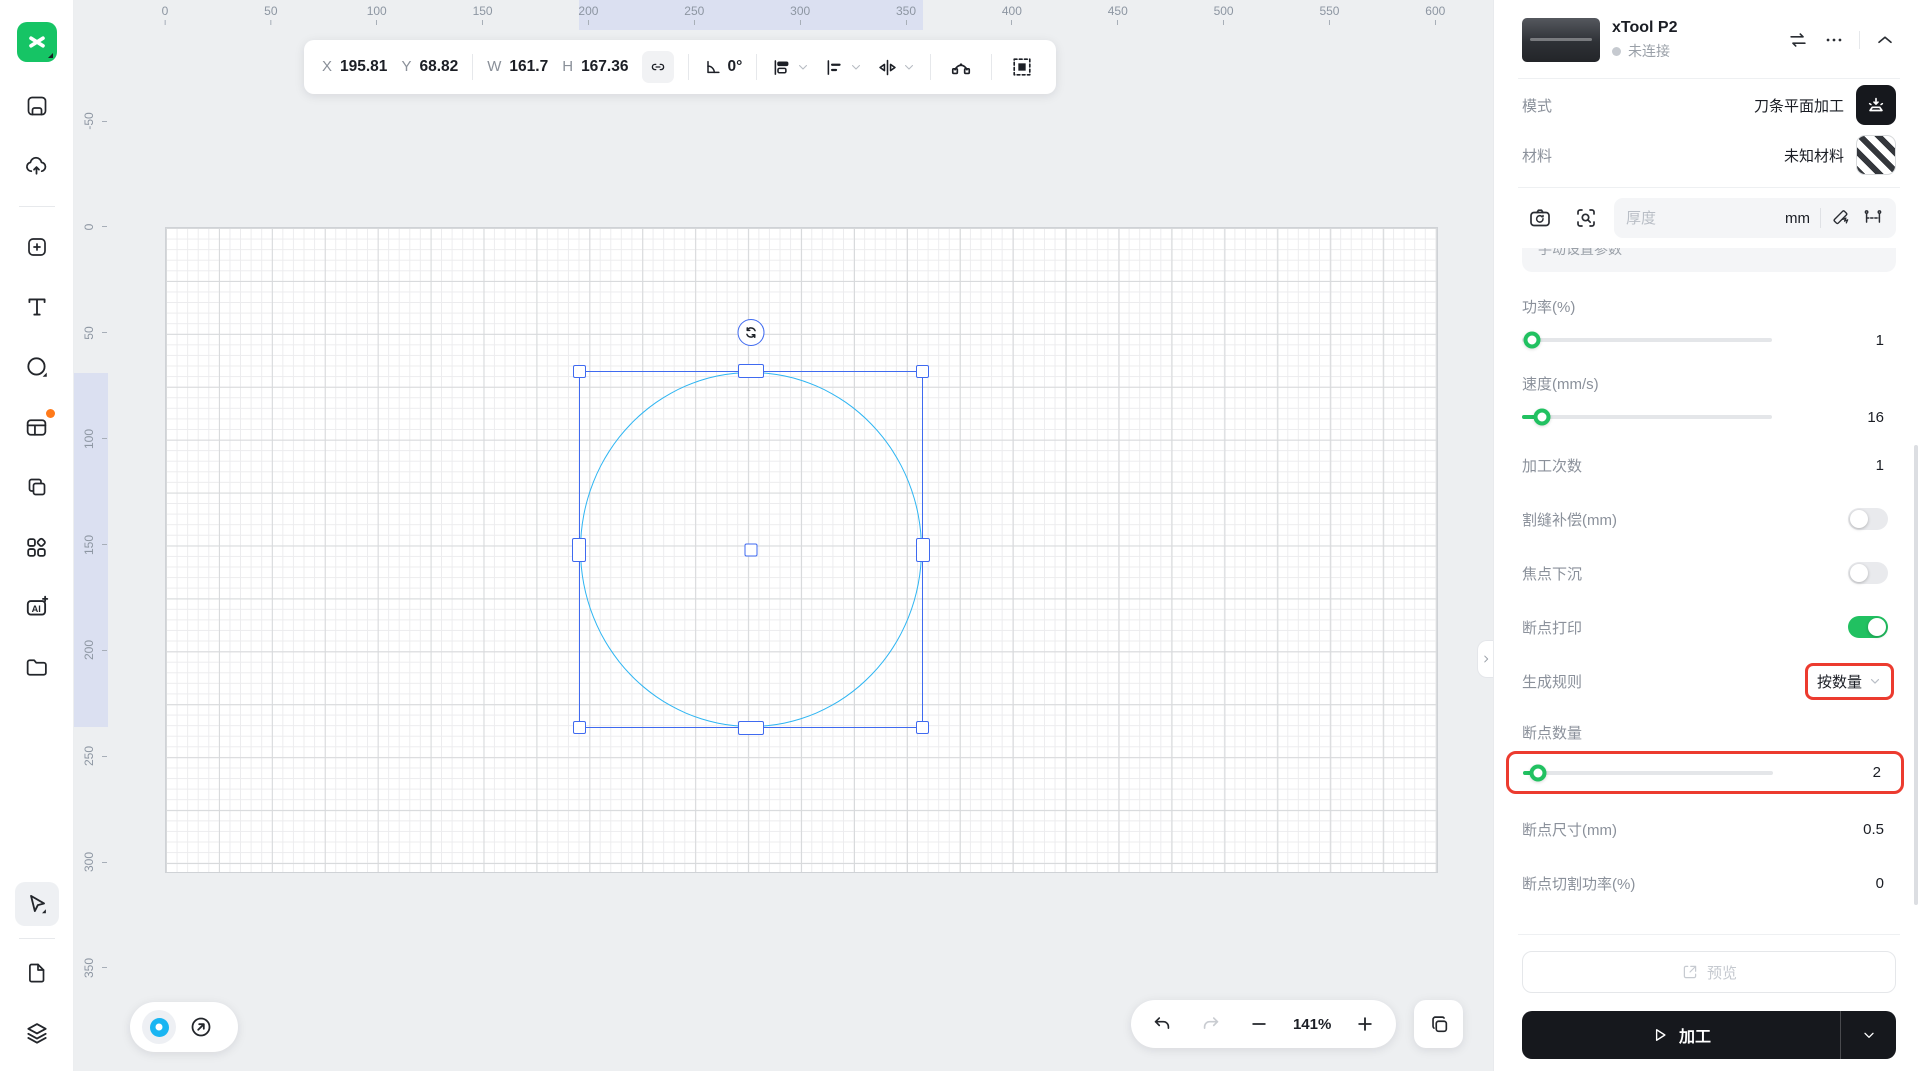 The image size is (1920, 1071). What do you see at coordinates (1532, 340) in the screenshot?
I see `power-slider-knob` at bounding box center [1532, 340].